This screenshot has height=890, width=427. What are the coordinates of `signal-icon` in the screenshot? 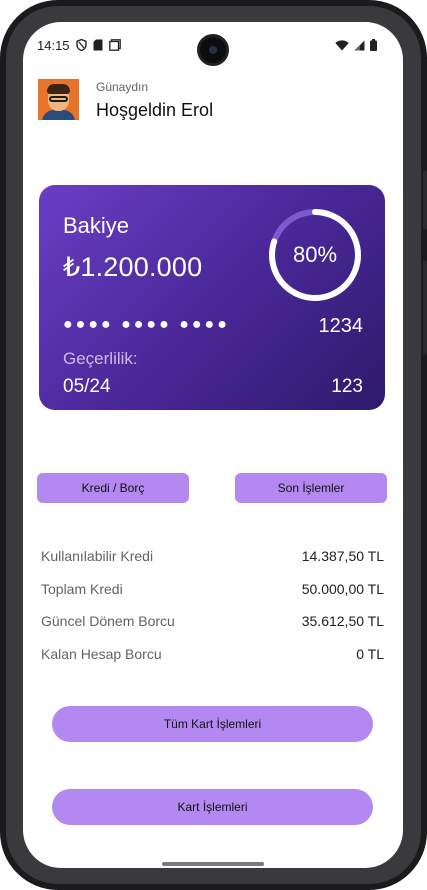 It's located at (359, 45).